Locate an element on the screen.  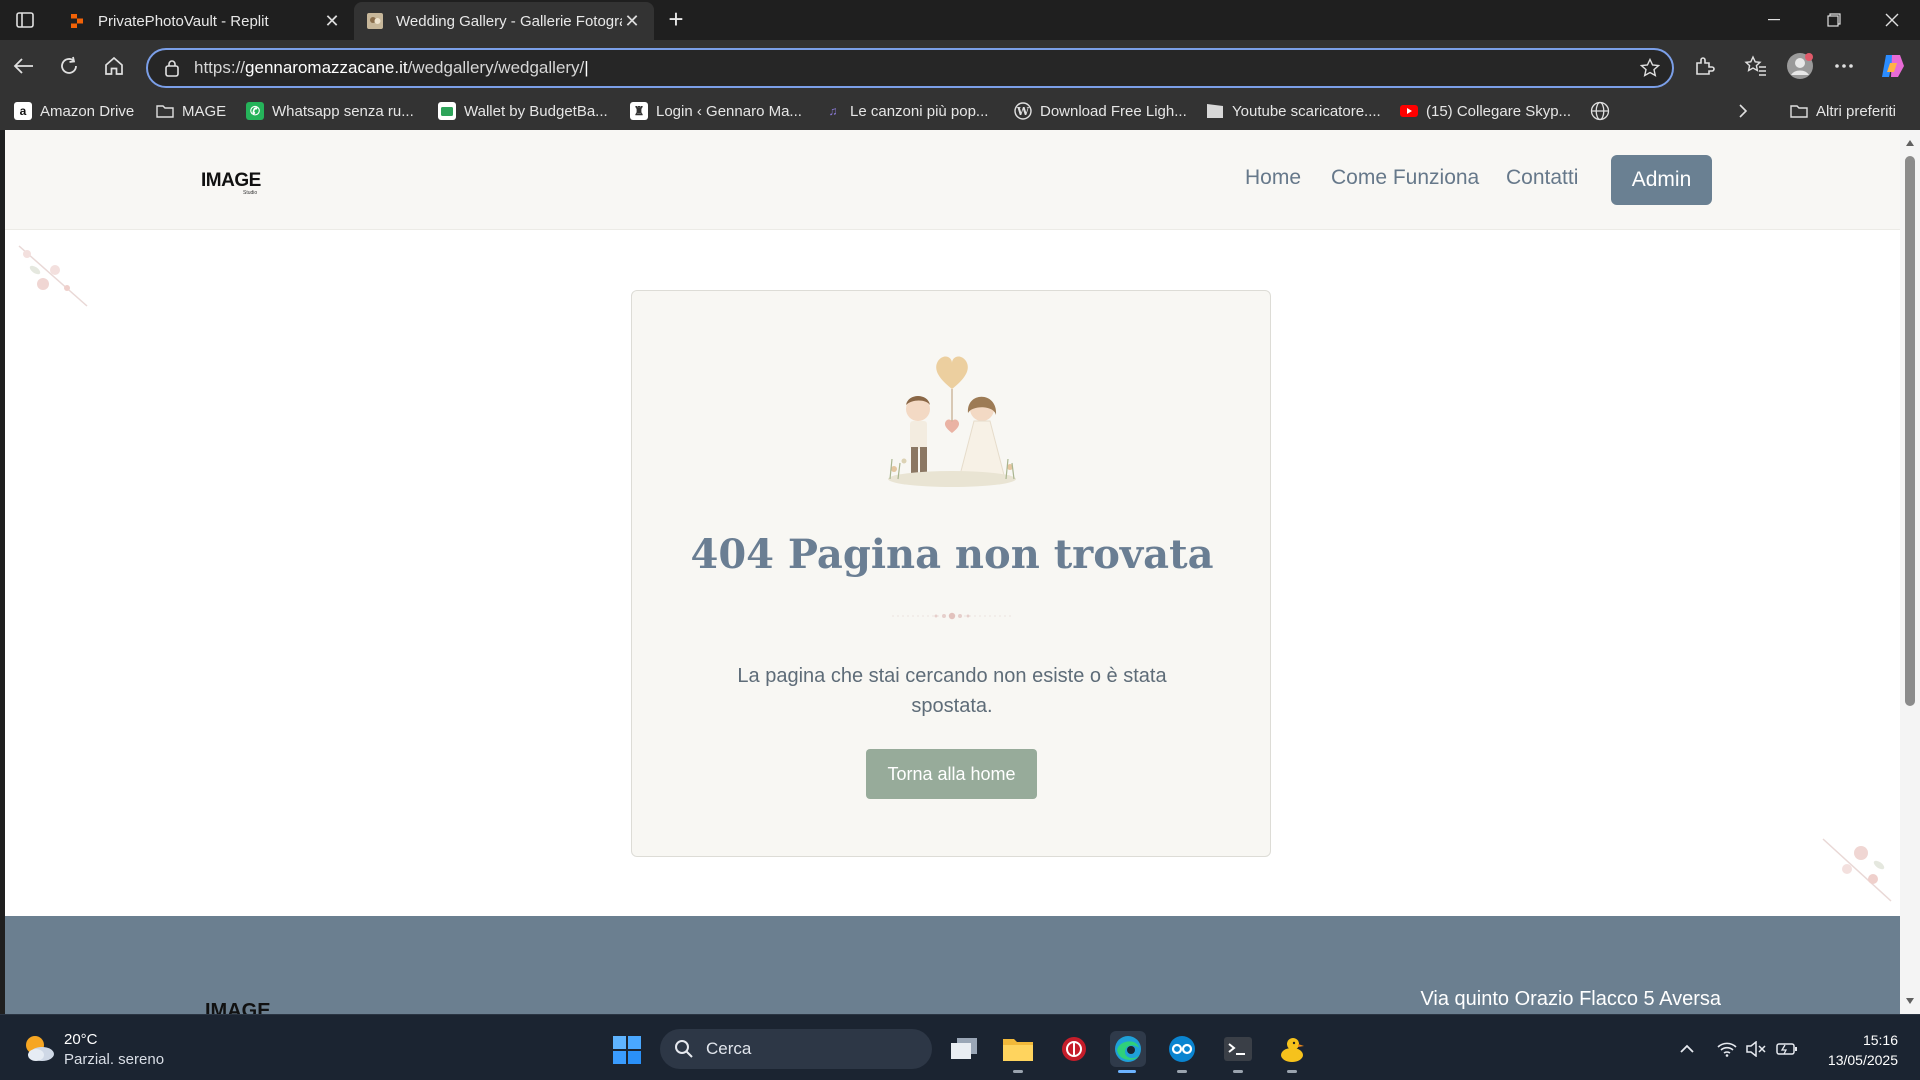
wifi-icon is located at coordinates (1727, 1049).